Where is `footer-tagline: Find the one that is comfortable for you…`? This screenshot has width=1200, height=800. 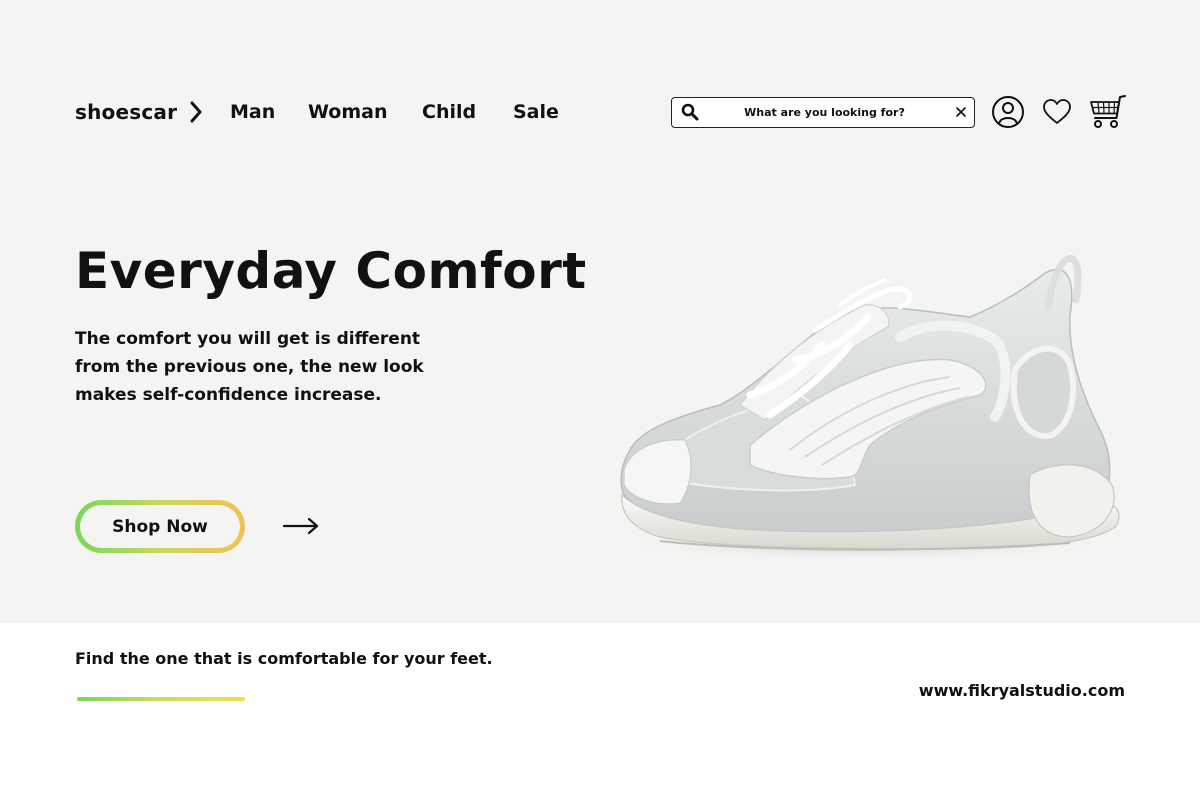 footer-tagline: Find the one that is comfortable for you… is located at coordinates (284, 658).